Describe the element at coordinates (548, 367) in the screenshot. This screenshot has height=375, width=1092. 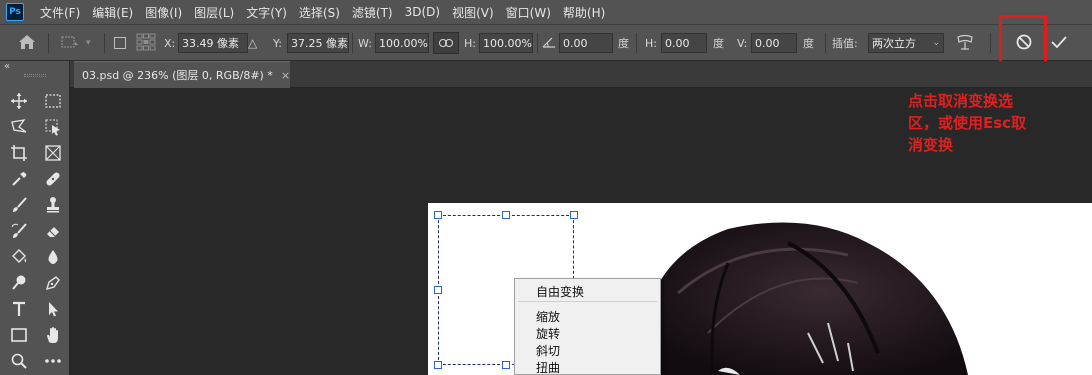
I see `menu-item-distort: 扭曲` at that location.